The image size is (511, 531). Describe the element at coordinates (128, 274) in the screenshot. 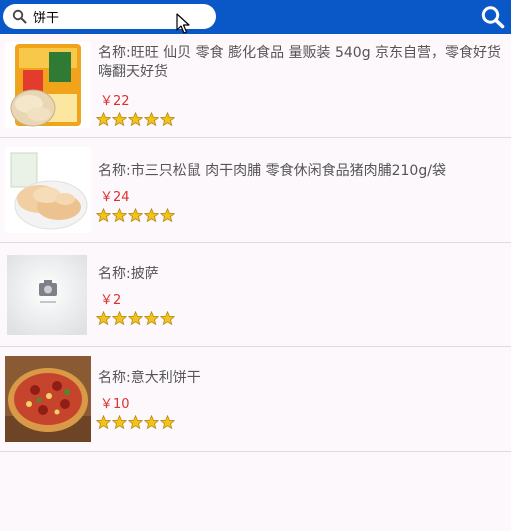

I see `product-name: 名称:披萨` at that location.